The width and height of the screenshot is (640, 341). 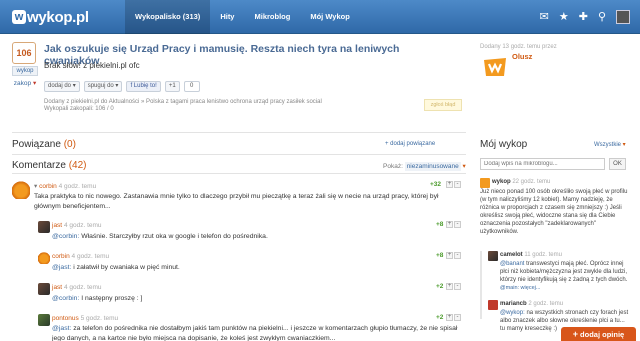 I want to click on added-time: Dodany 13 godz. temu przez, so click(x=518, y=47).